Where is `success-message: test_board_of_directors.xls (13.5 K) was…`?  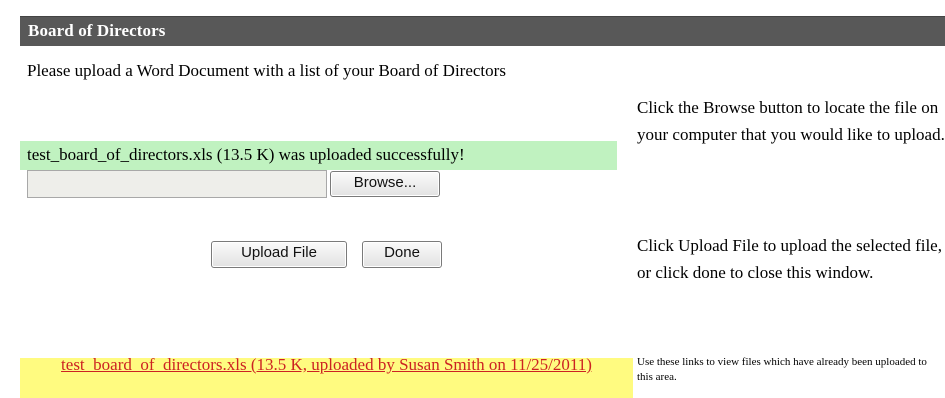
success-message: test_board_of_directors.xls (13.5 K) was… is located at coordinates (246, 154).